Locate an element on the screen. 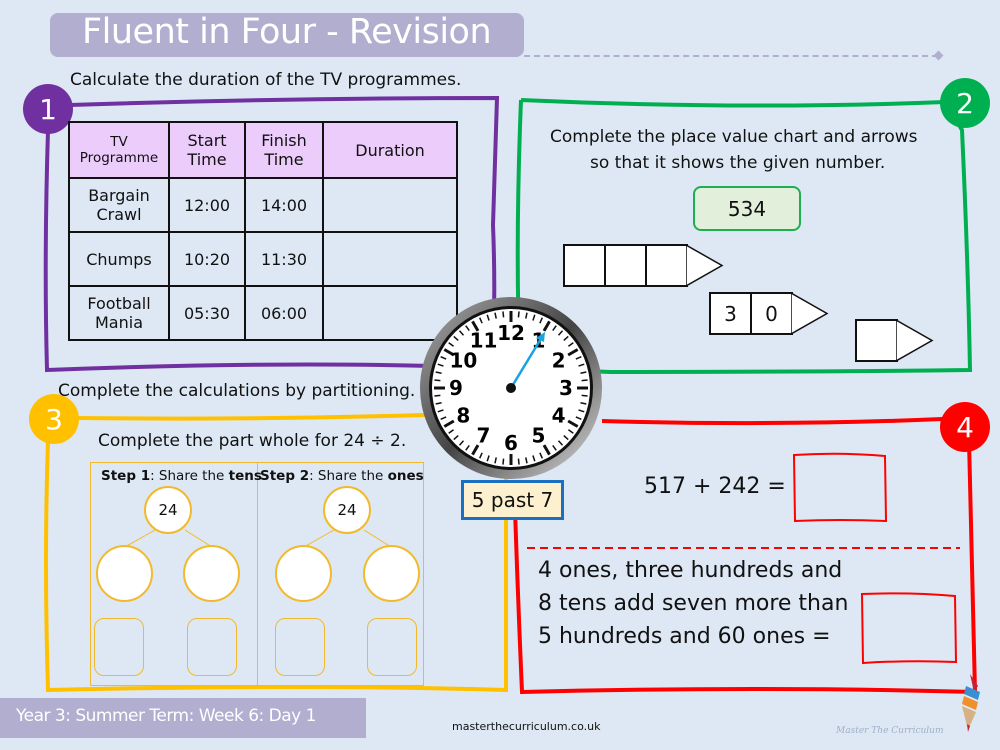  cell-start: 12:00 is located at coordinates (207, 205).